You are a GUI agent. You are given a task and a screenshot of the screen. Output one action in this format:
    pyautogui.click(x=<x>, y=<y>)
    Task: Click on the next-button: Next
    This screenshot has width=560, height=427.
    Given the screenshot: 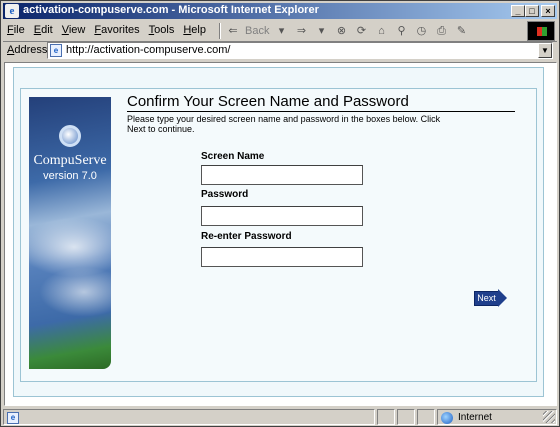 What is the action you would take?
    pyautogui.click(x=490, y=298)
    